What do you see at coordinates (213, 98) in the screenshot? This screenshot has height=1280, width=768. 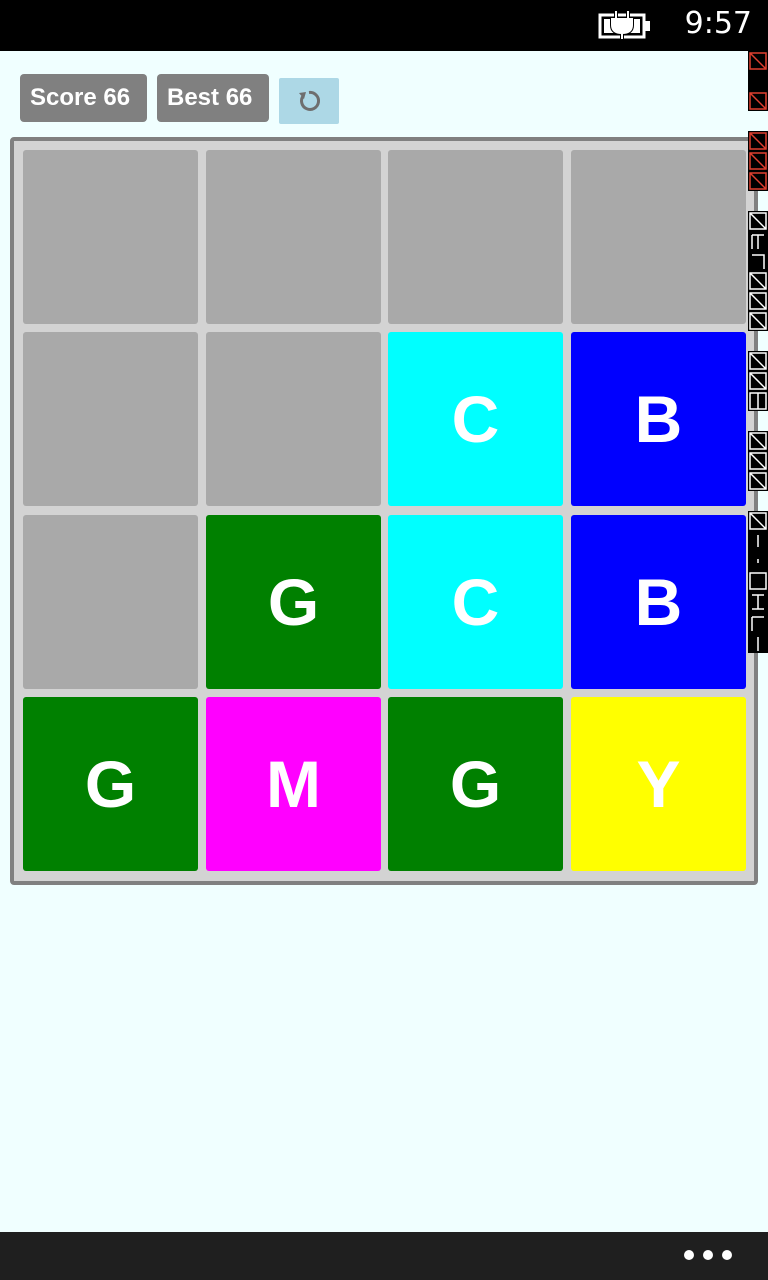 I see `best-score-badge: Best 66` at bounding box center [213, 98].